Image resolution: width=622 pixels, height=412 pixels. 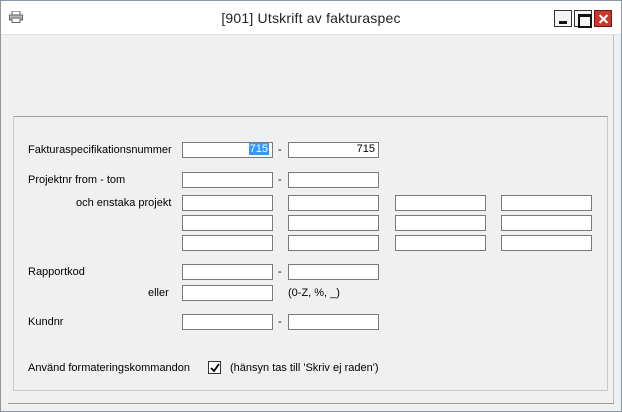 I want to click on rapportkod-pattern-hint: (0-Z, %, _), so click(x=314, y=293).